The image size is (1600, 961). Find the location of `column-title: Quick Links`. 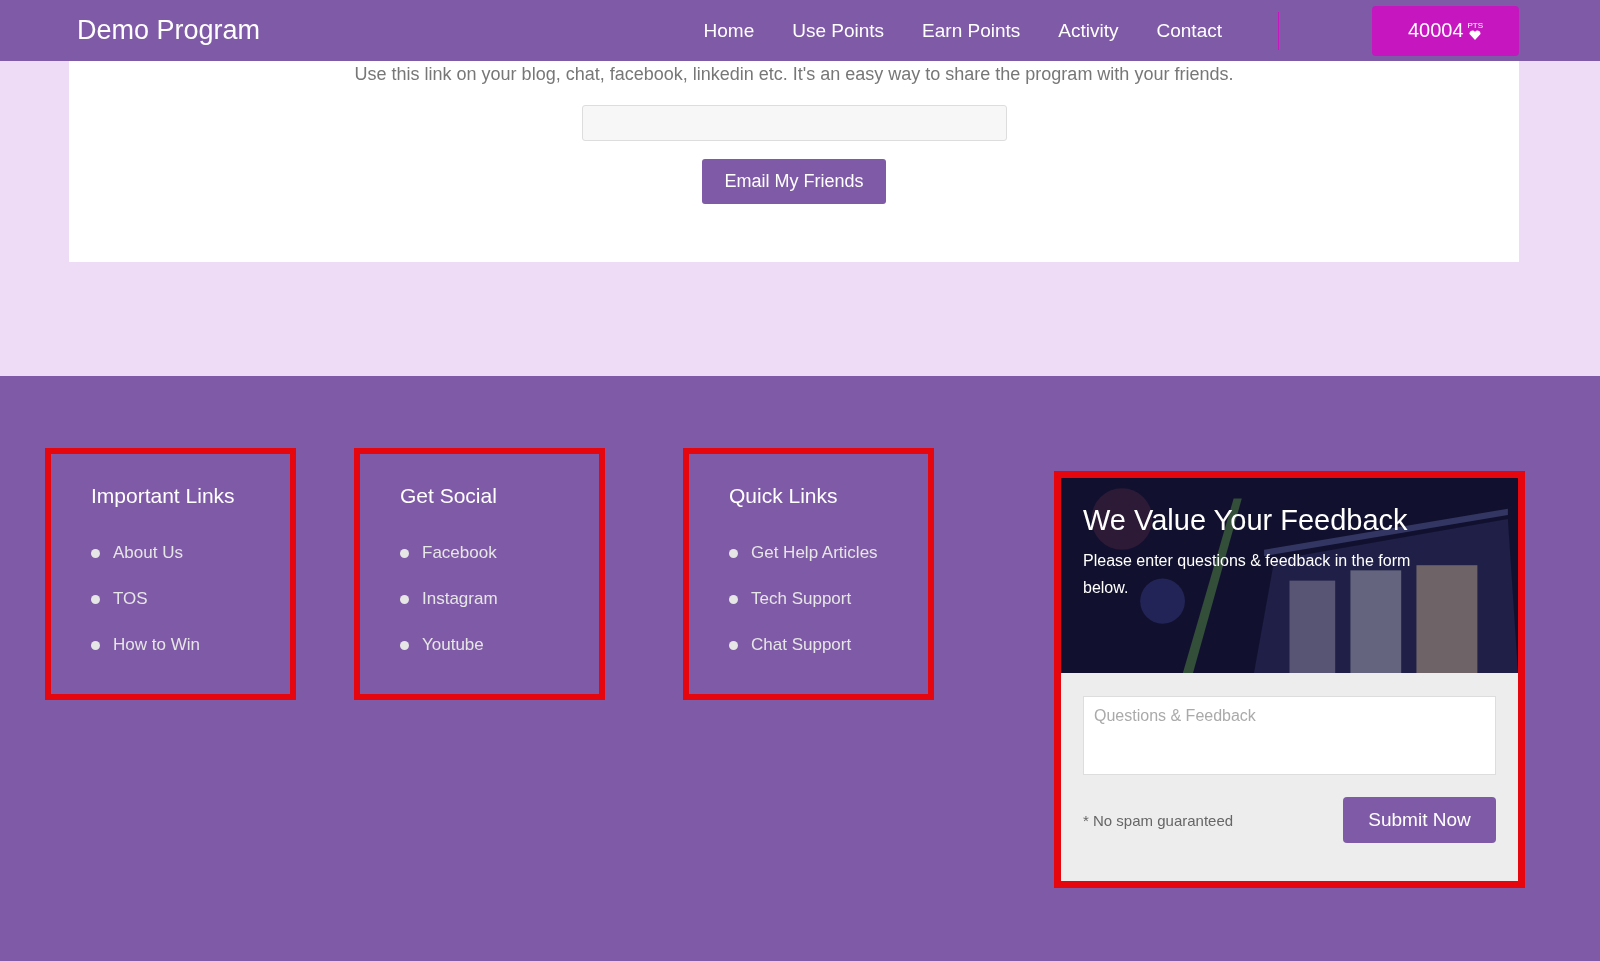

column-title: Quick Links is located at coordinates (784, 496).